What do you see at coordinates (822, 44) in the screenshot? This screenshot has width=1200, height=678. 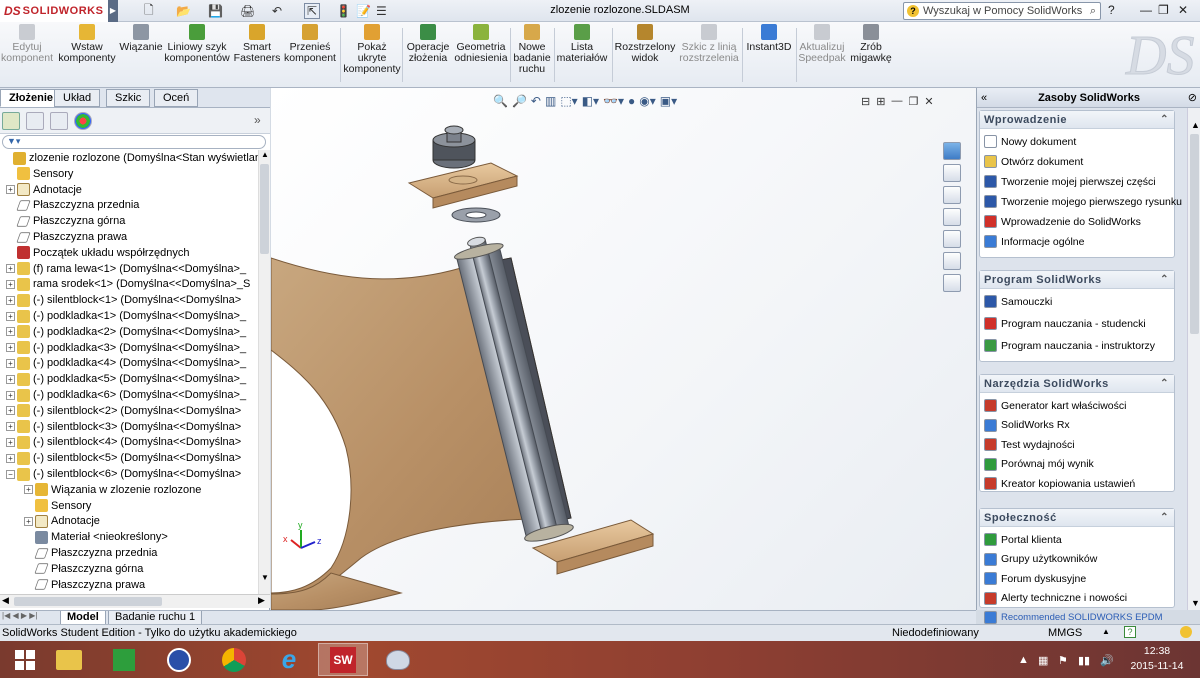 I see `update-speedpak-button: Aktualizuj Speedpak` at bounding box center [822, 44].